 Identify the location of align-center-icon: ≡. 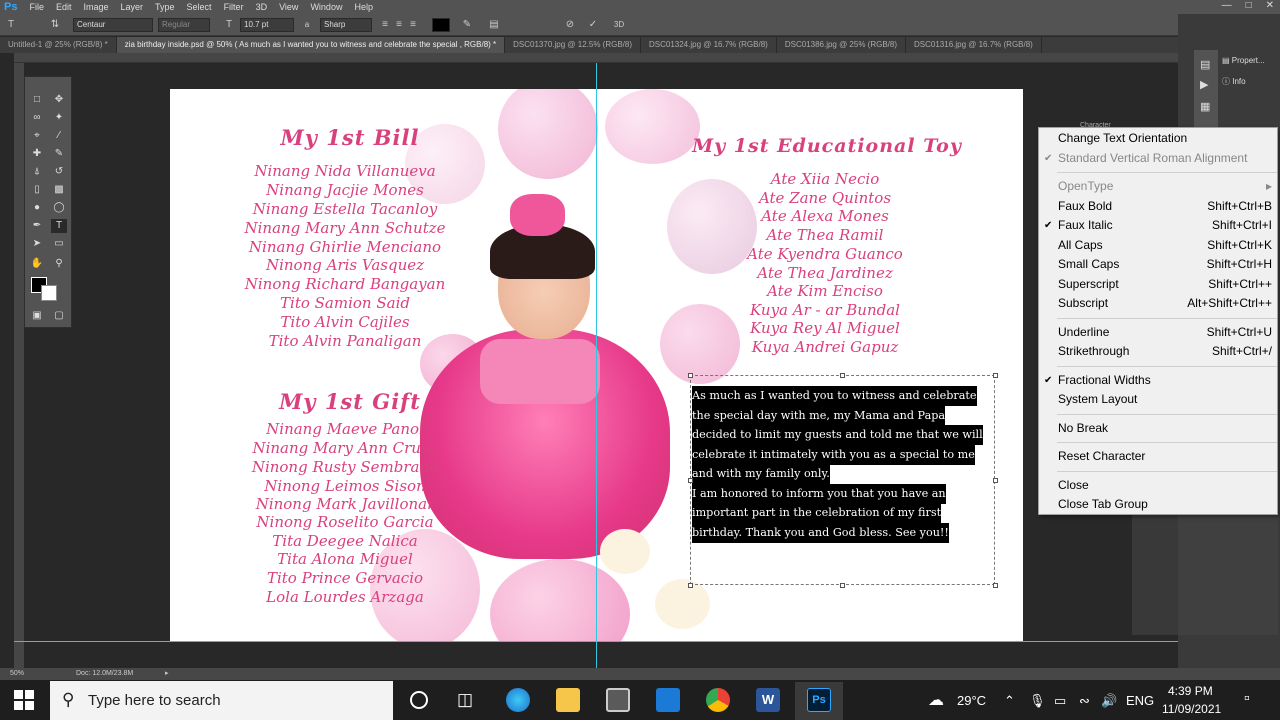
(399, 25).